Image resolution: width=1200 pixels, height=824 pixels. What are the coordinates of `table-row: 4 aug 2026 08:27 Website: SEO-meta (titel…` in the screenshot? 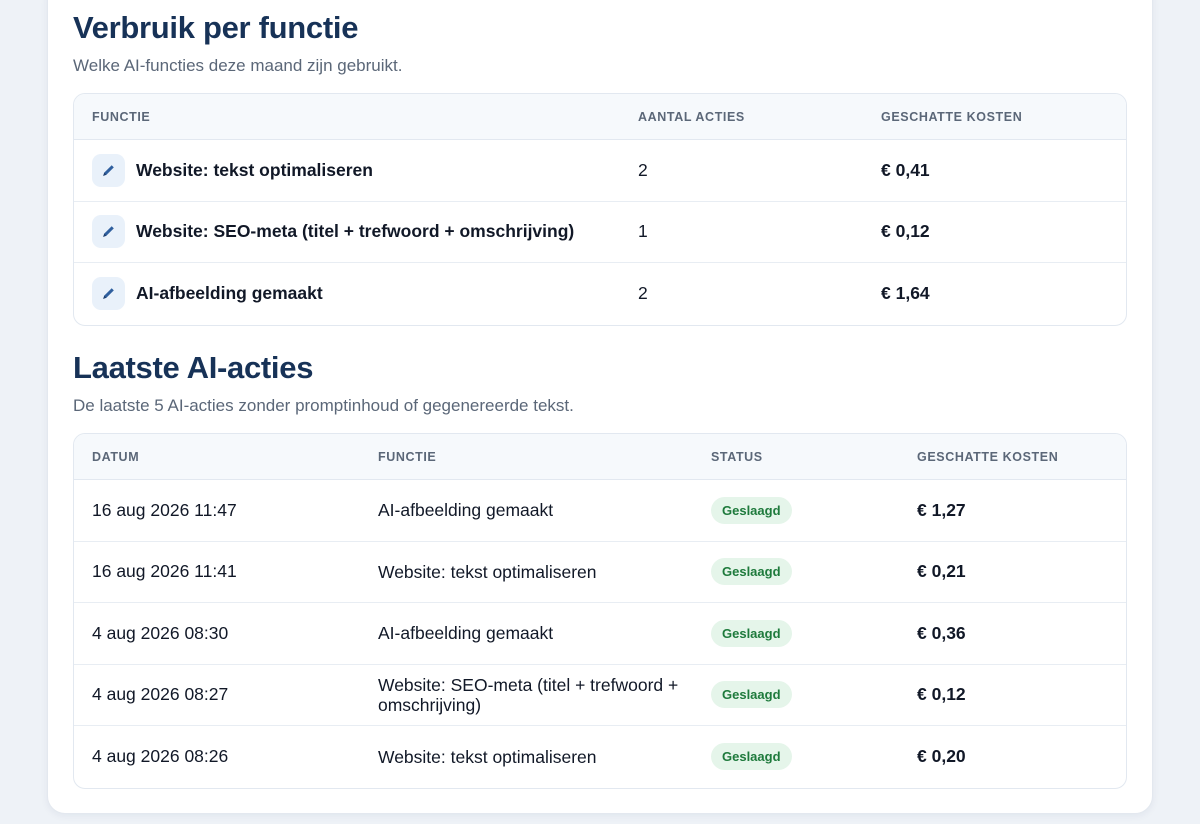 It's located at (600, 695).